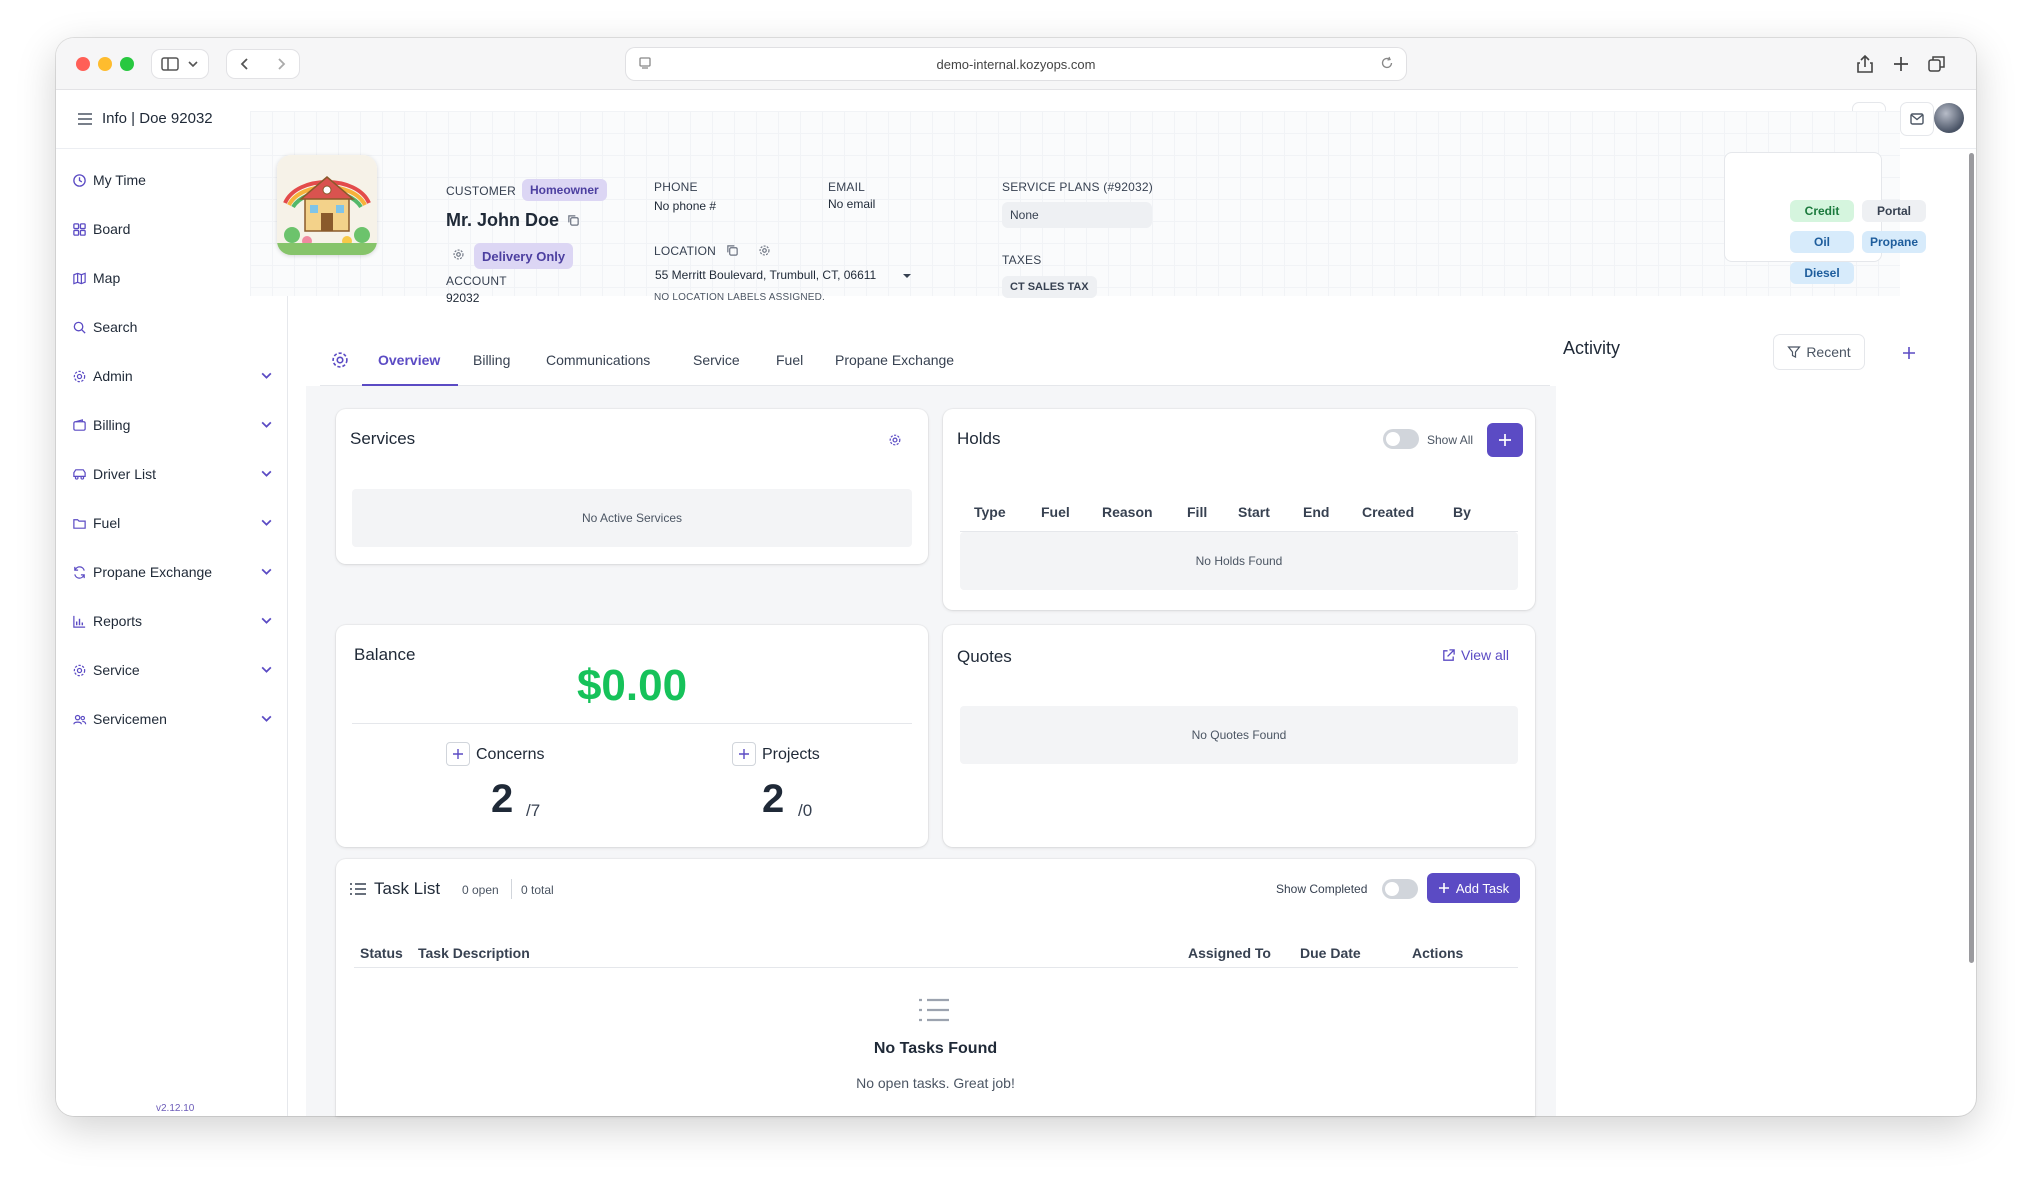 This screenshot has height=1191, width=2032. I want to click on show-all-toggle, so click(1401, 439).